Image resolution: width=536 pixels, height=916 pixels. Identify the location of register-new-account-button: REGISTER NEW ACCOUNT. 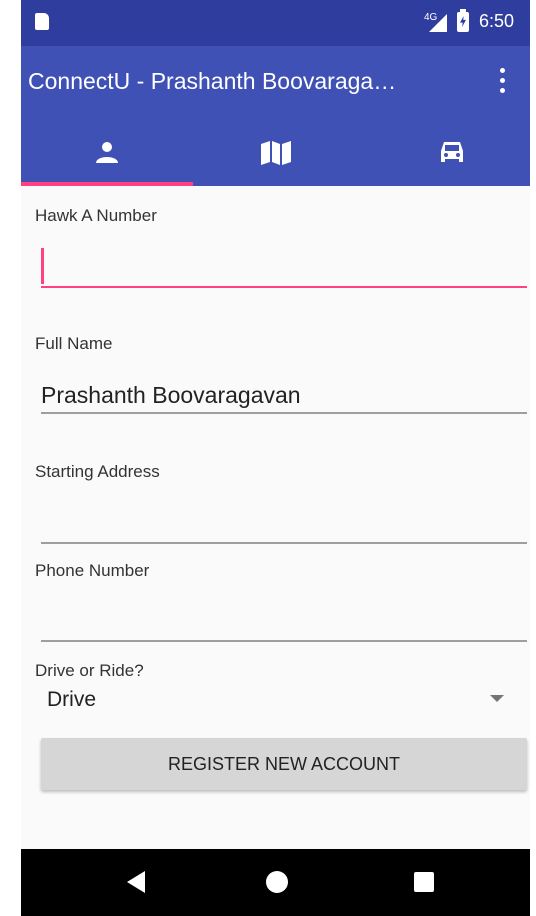
(284, 764).